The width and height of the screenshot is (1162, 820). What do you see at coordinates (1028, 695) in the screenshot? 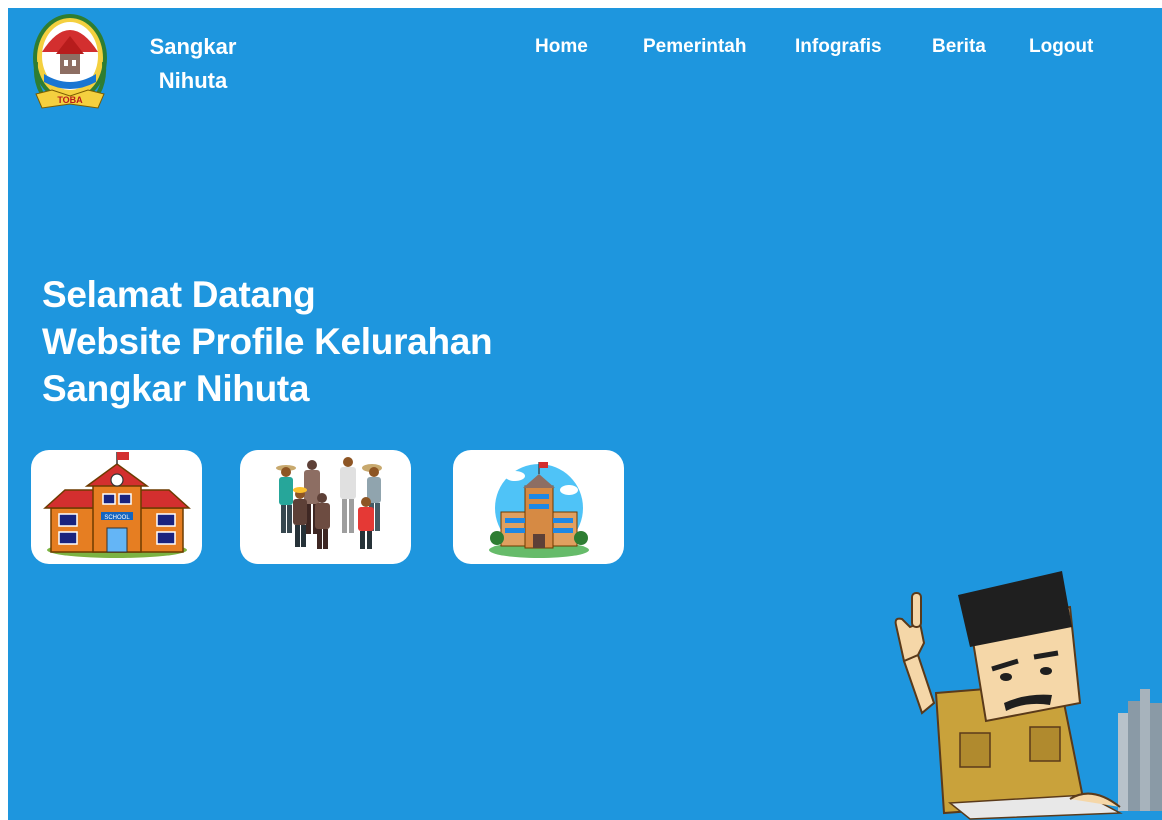
I see `civil-servant-mascot-icon` at bounding box center [1028, 695].